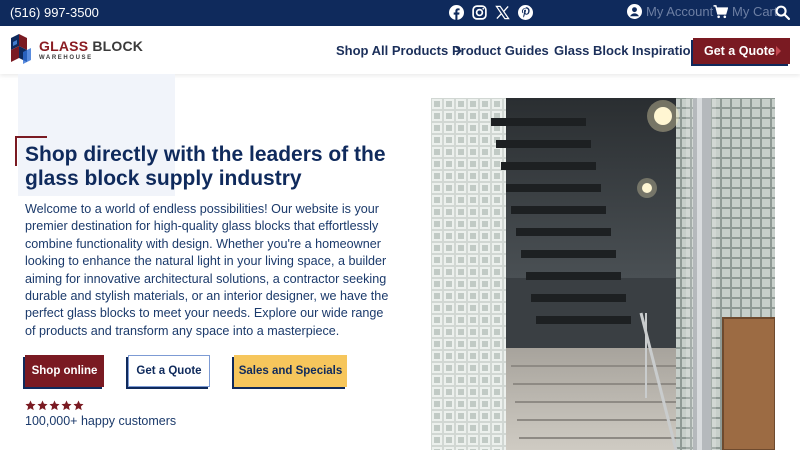 This screenshot has height=450, width=800. Describe the element at coordinates (479, 12) in the screenshot. I see `instagram-icon` at that location.